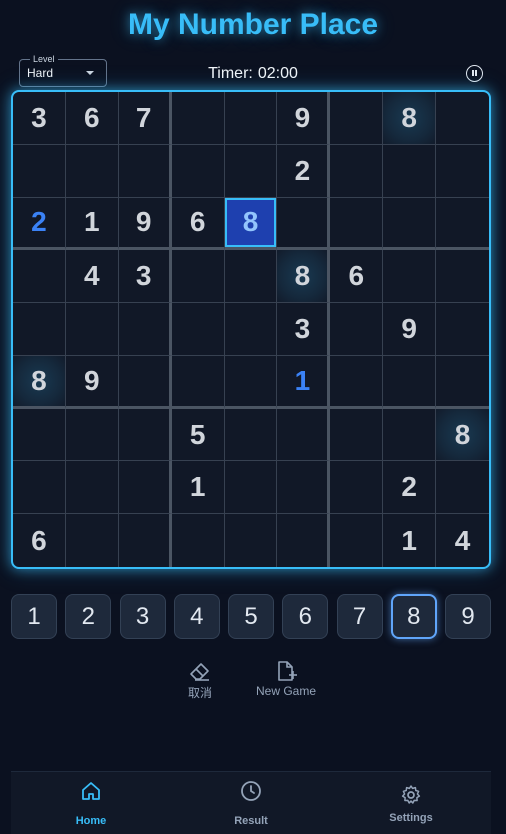 The width and height of the screenshot is (506, 834). Describe the element at coordinates (462, 118) in the screenshot. I see `sudoku-cell-r1c9` at that location.